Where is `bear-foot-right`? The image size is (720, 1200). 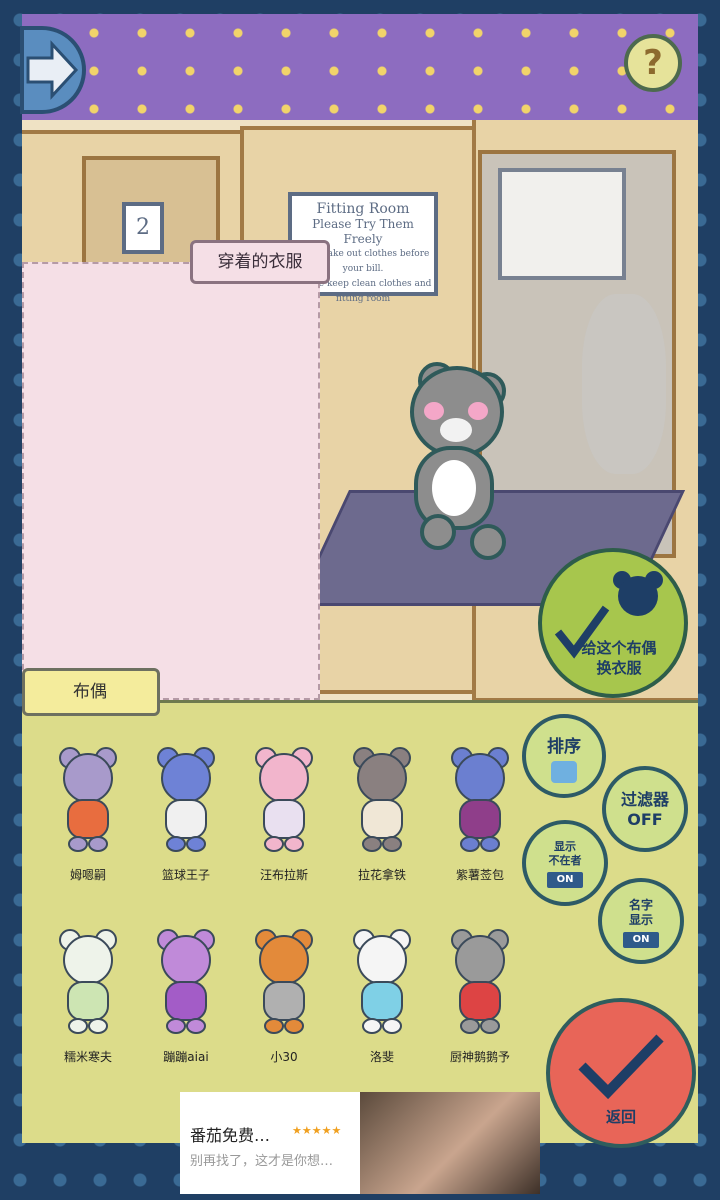 bear-foot-right is located at coordinates (488, 542).